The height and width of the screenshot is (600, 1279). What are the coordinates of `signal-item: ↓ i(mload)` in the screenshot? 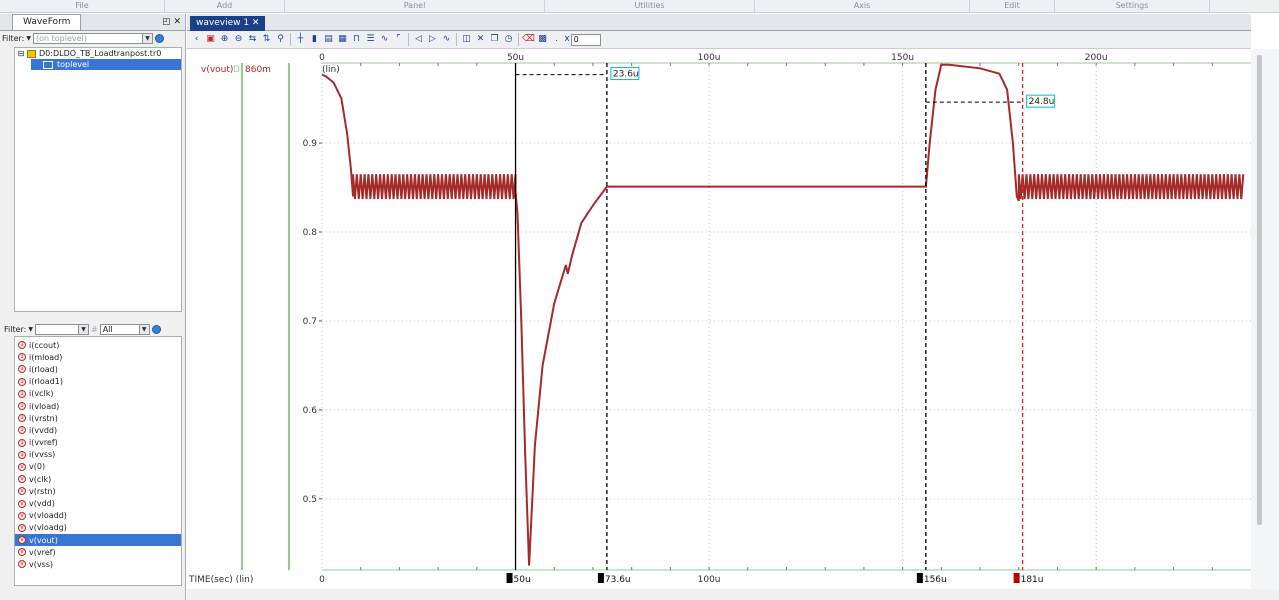 It's located at (98, 357).